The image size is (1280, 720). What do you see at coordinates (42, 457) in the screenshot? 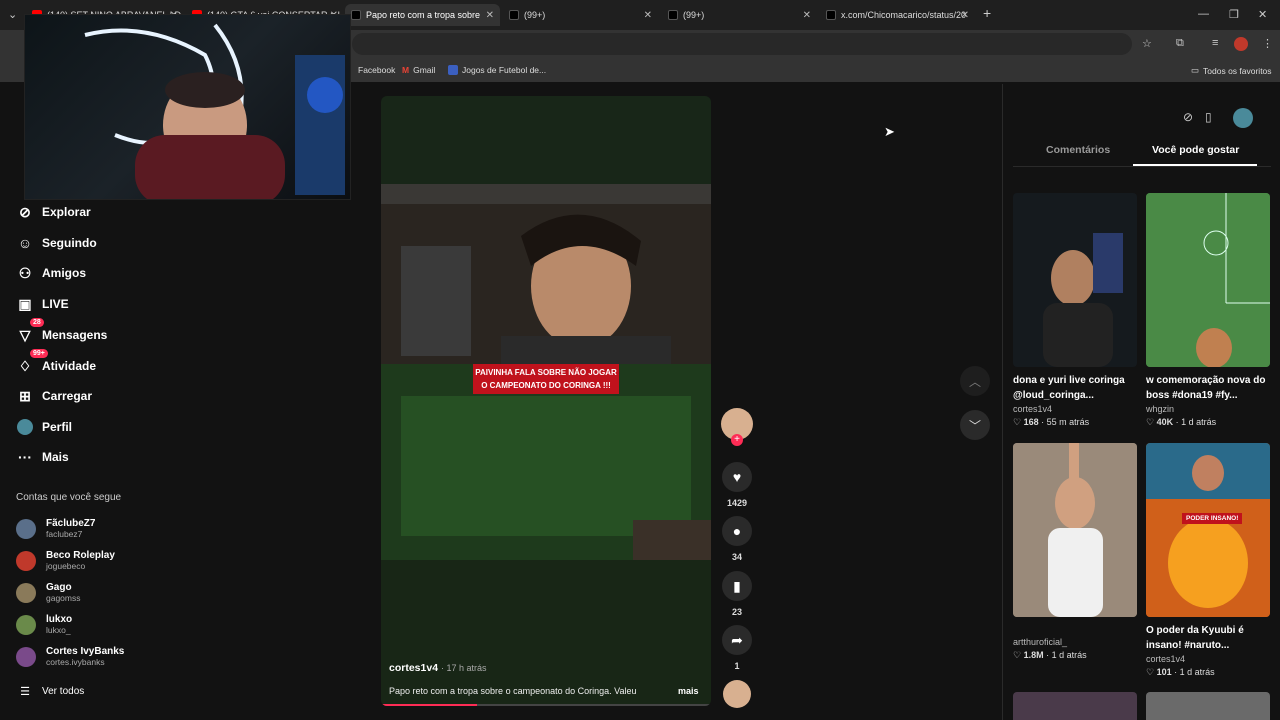
I see `nav-mais: ··· Mais` at bounding box center [42, 457].